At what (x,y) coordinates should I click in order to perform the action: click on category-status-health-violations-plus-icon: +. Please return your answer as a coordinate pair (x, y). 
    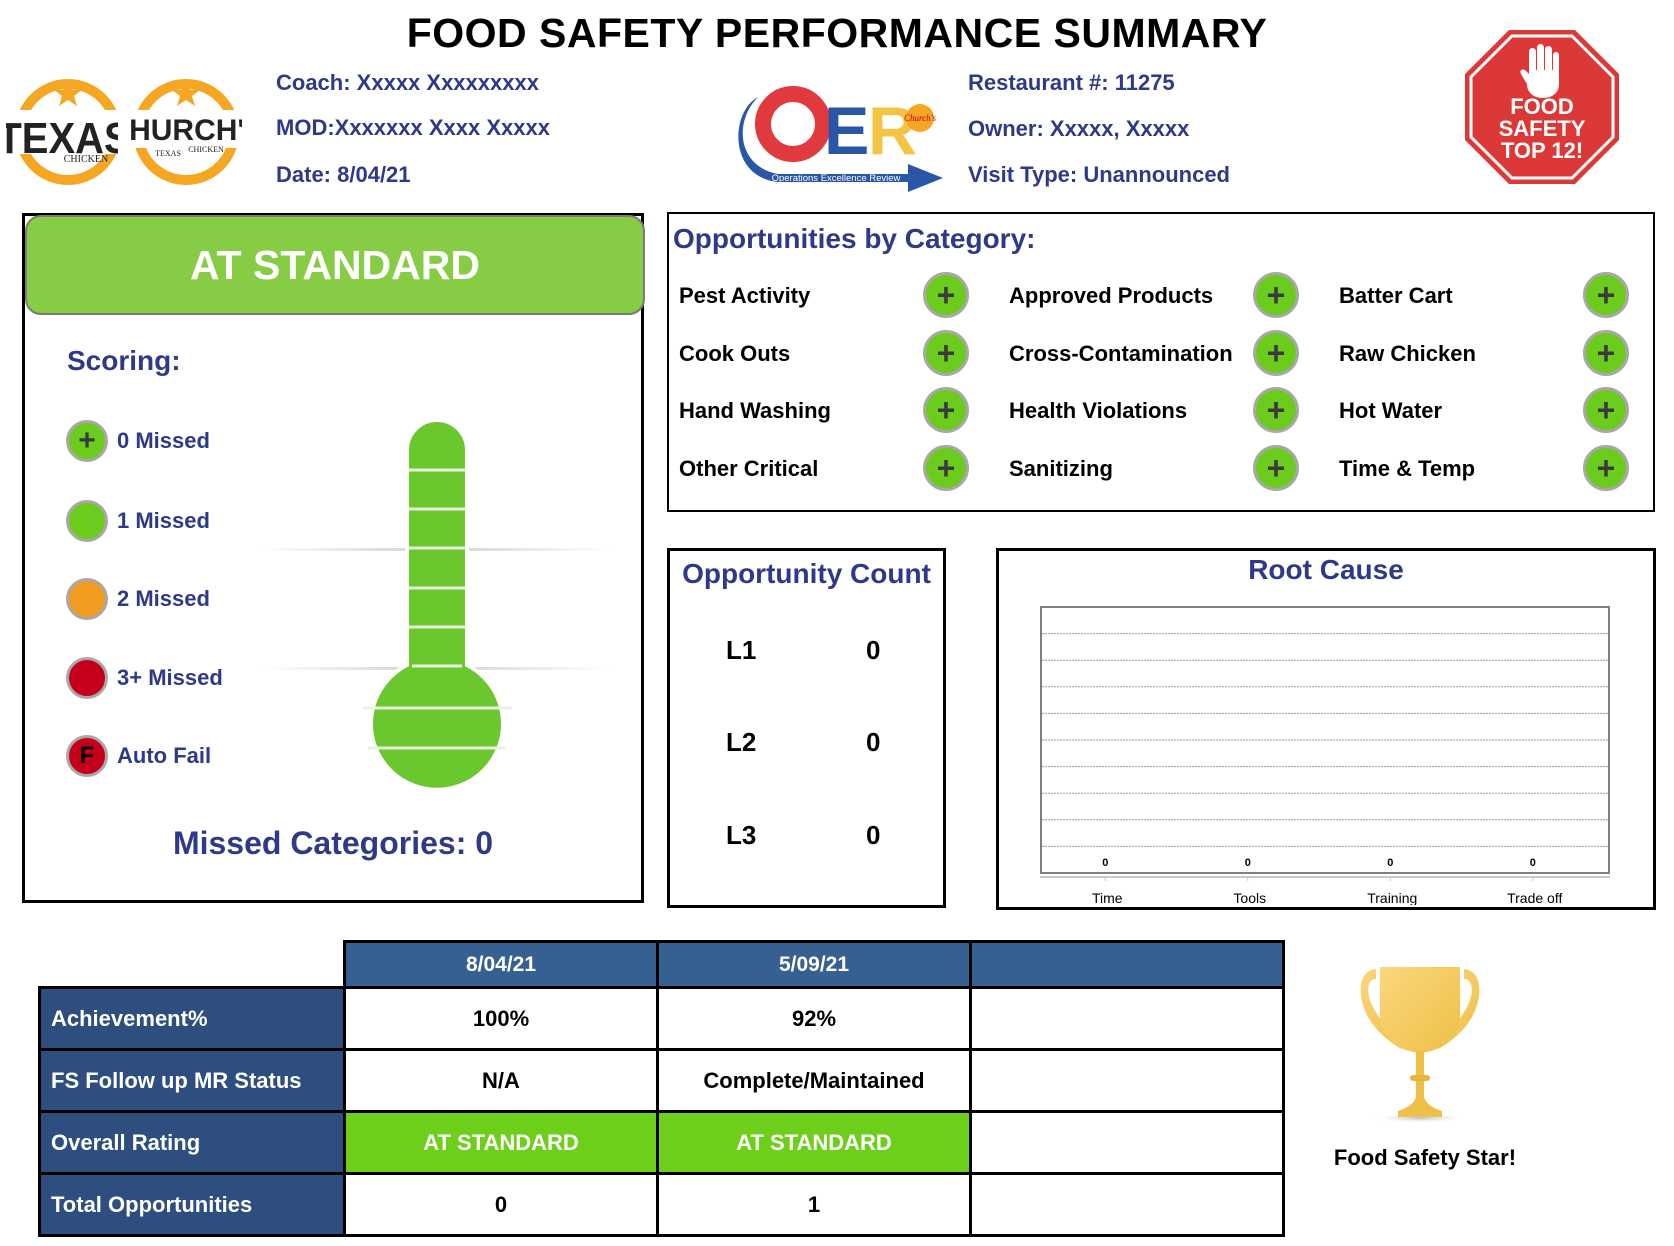
    Looking at the image, I should click on (1276, 410).